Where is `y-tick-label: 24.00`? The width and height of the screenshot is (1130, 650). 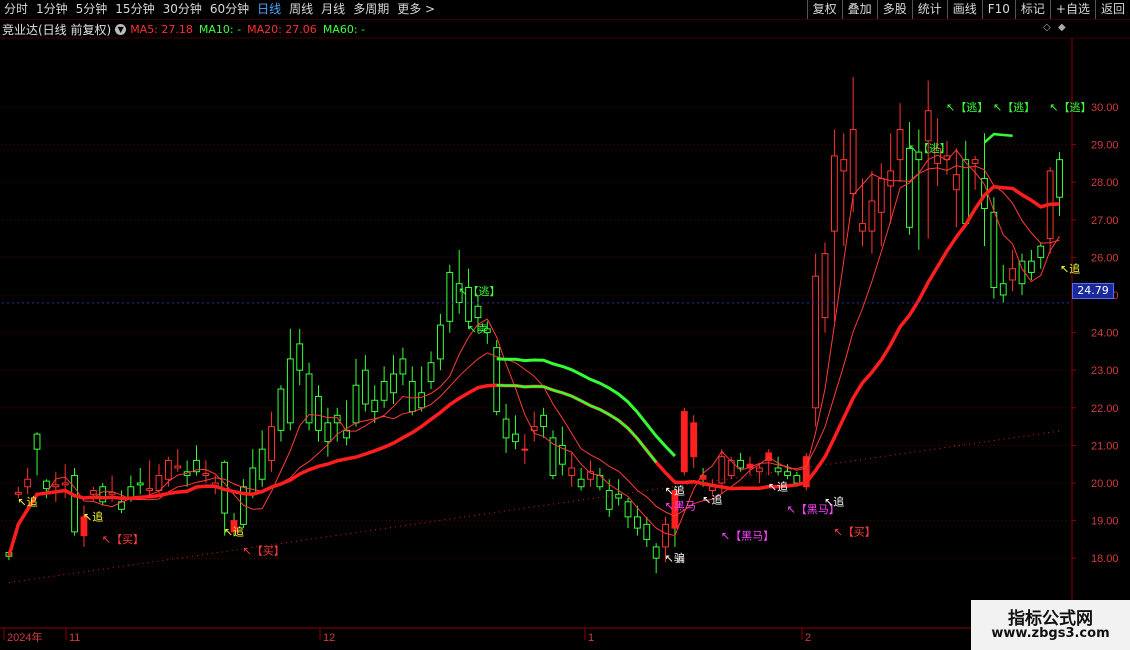
y-tick-label: 24.00 is located at coordinates (1105, 334).